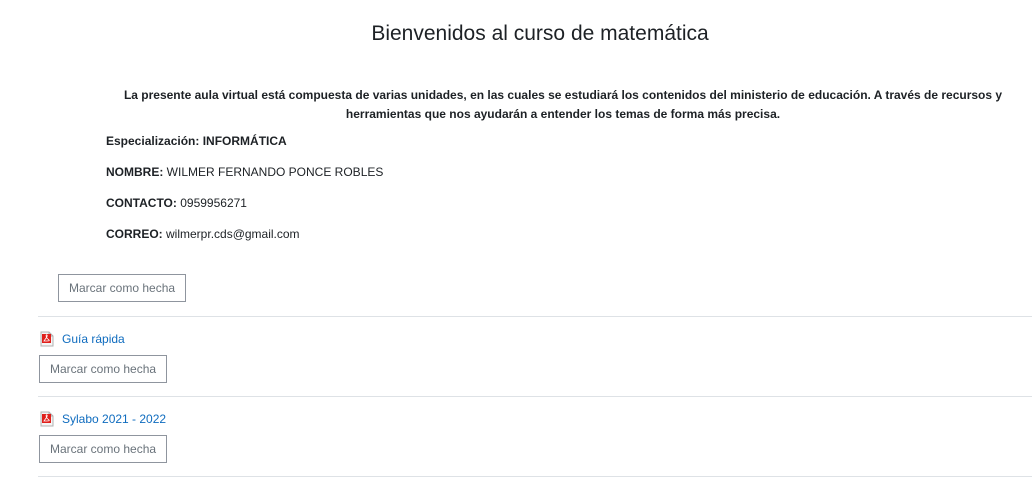 The width and height of the screenshot is (1032, 482). I want to click on resource-link-sylabo: Sylabo 2021 - 2022, so click(114, 419).